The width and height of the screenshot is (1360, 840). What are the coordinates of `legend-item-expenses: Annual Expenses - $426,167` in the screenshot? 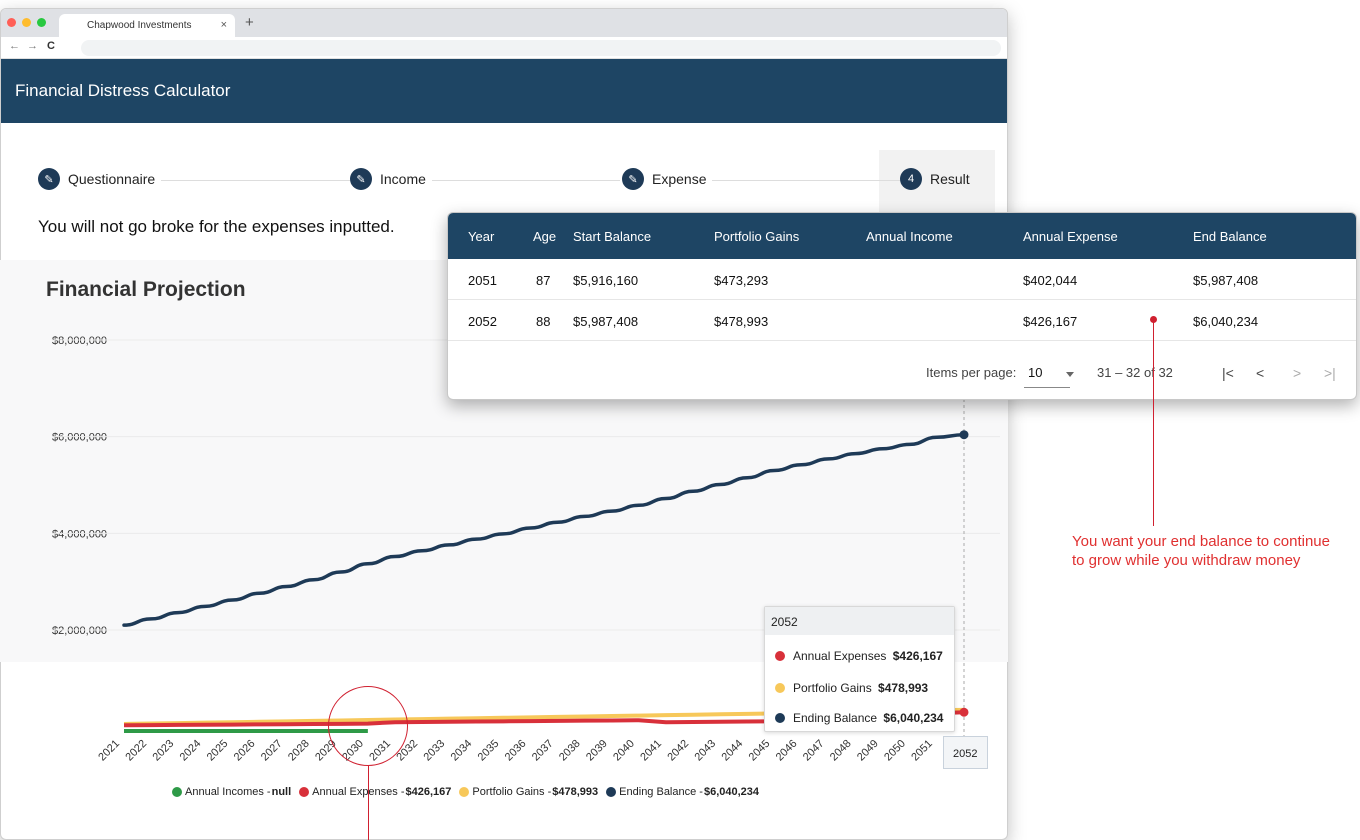 It's located at (375, 792).